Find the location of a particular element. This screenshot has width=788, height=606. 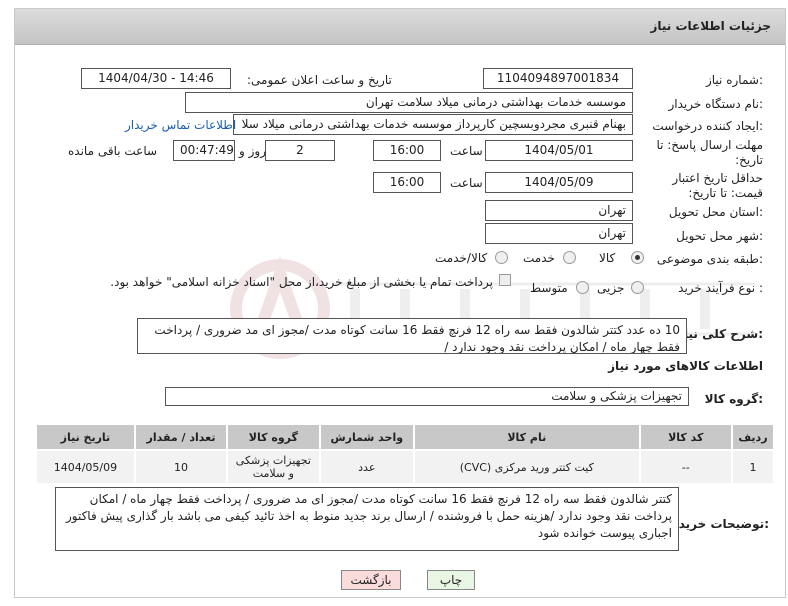

need-number-field: 1104094897001834 is located at coordinates (558, 78).